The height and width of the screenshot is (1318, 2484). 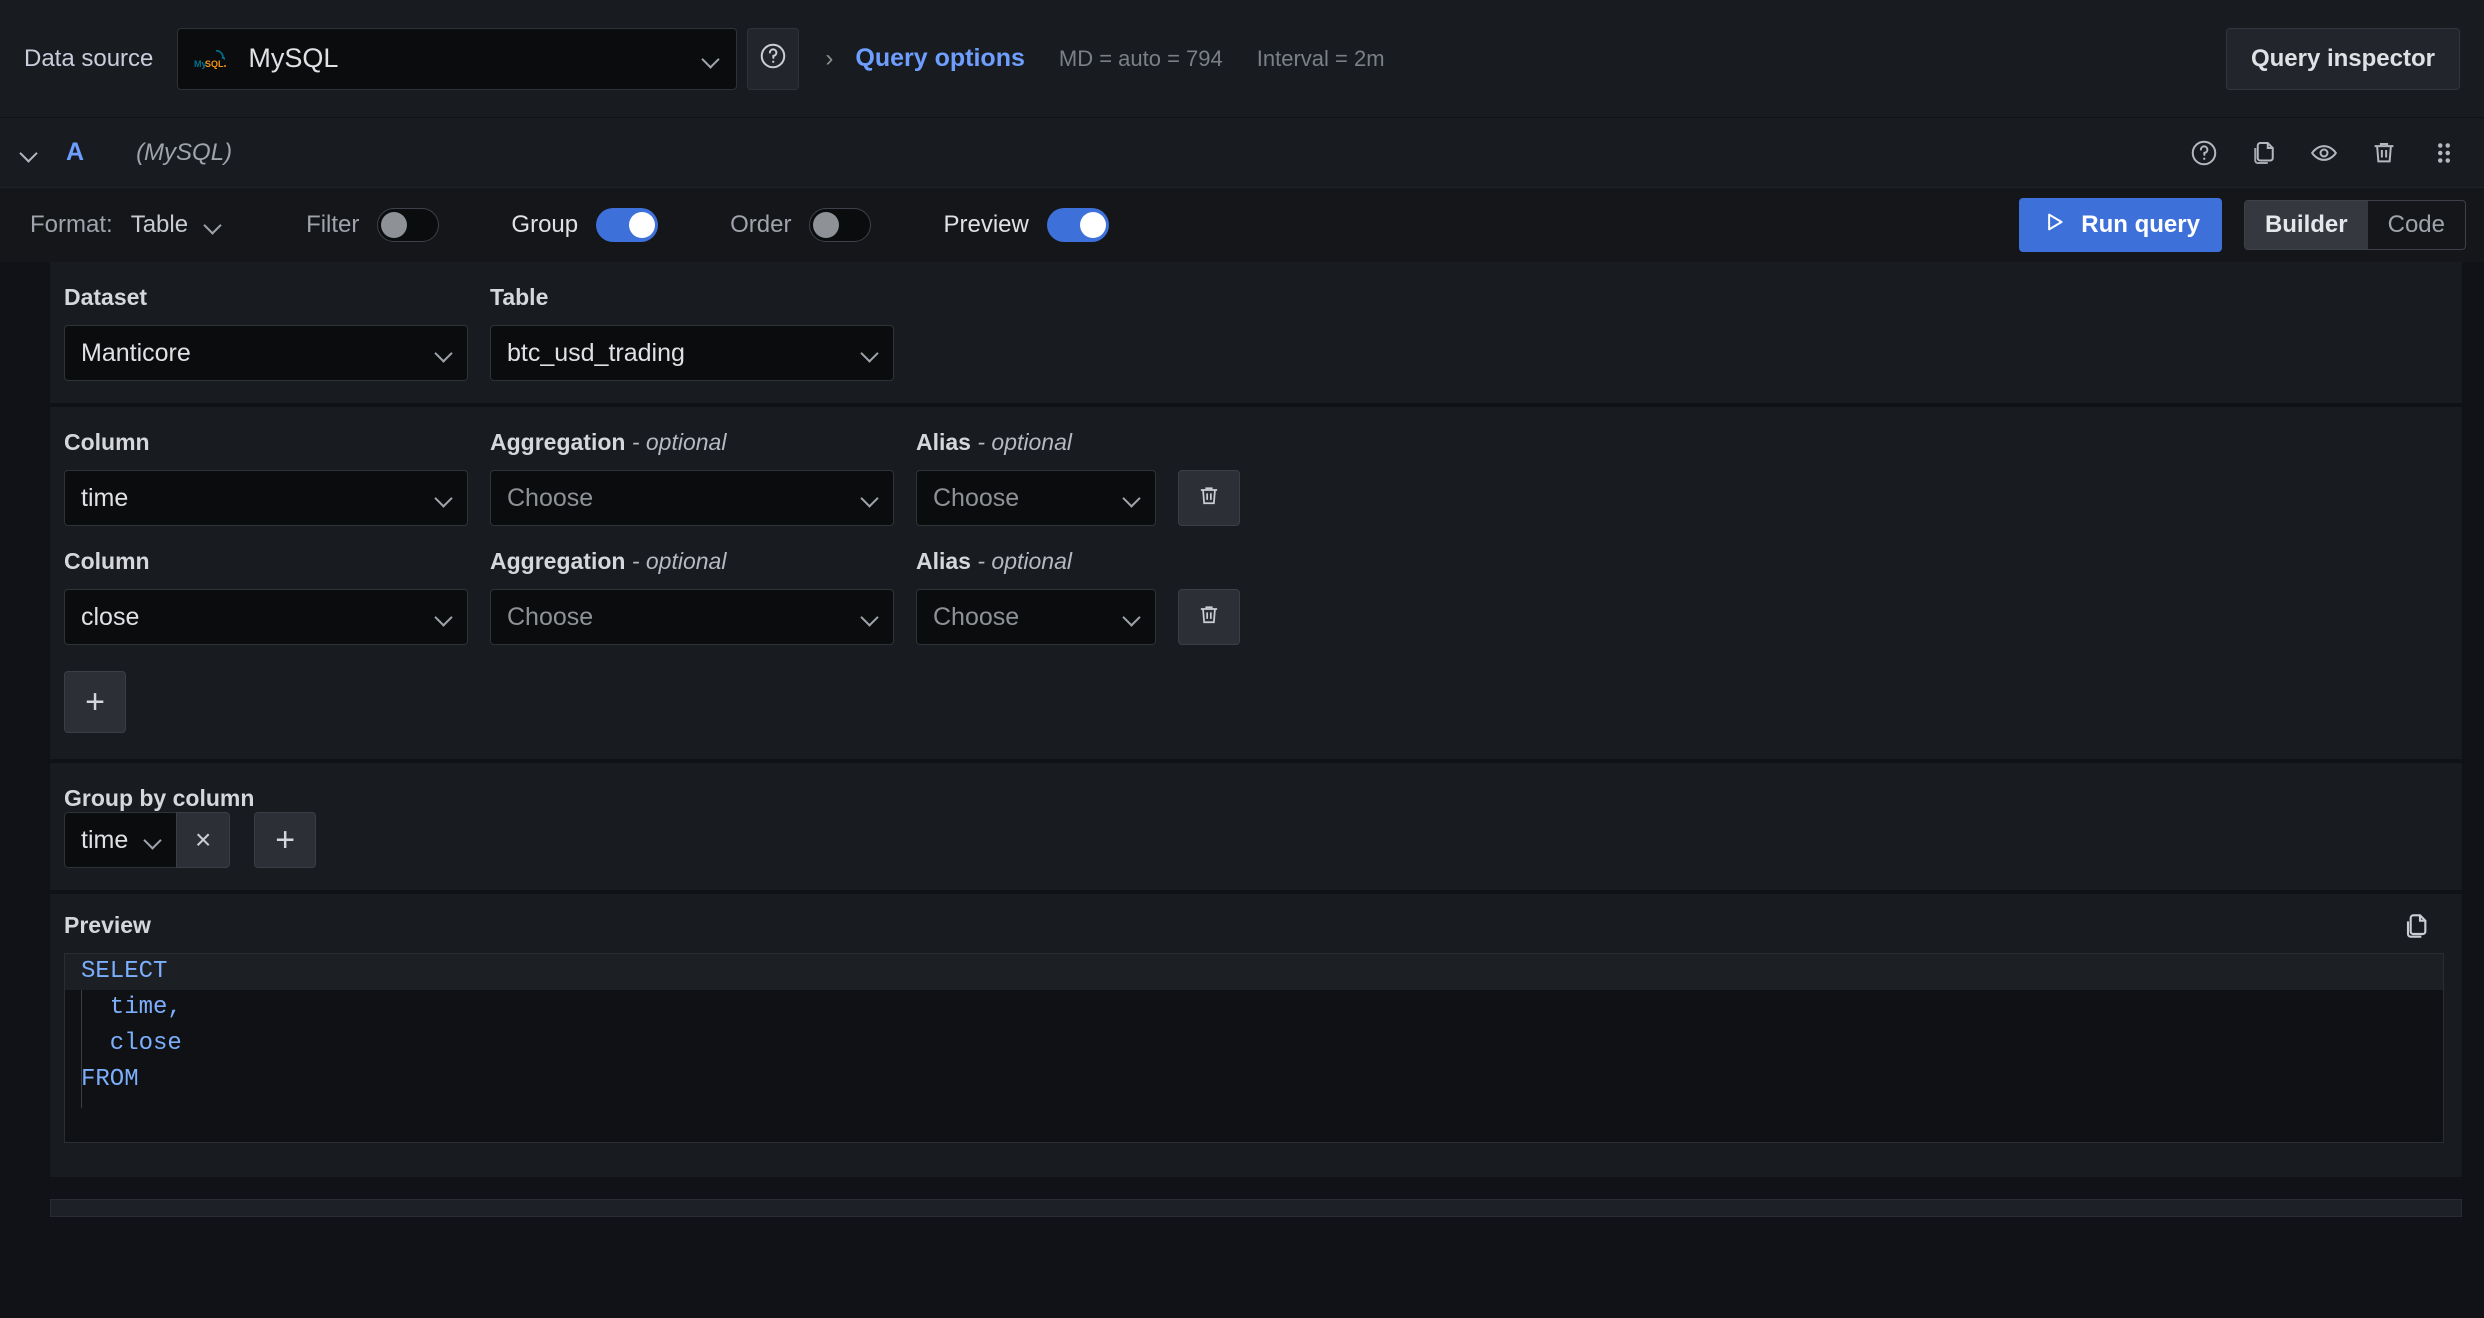 I want to click on query-inspector-button: Query inspector, so click(x=2342, y=58).